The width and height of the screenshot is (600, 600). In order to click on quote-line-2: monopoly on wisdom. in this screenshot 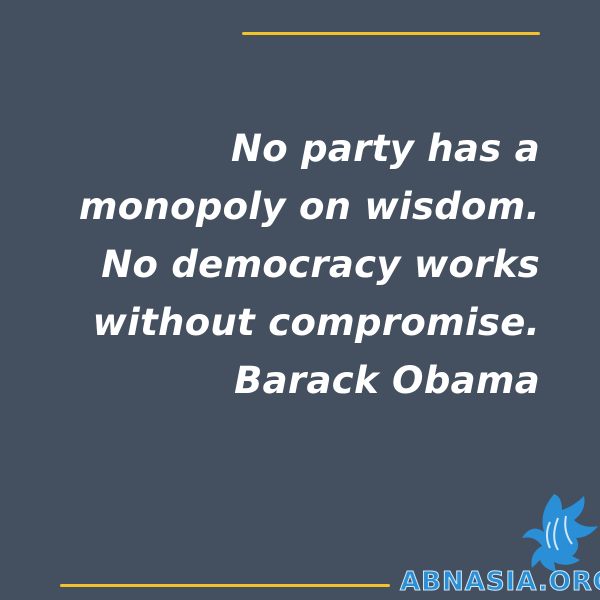, I will do `click(309, 206)`.